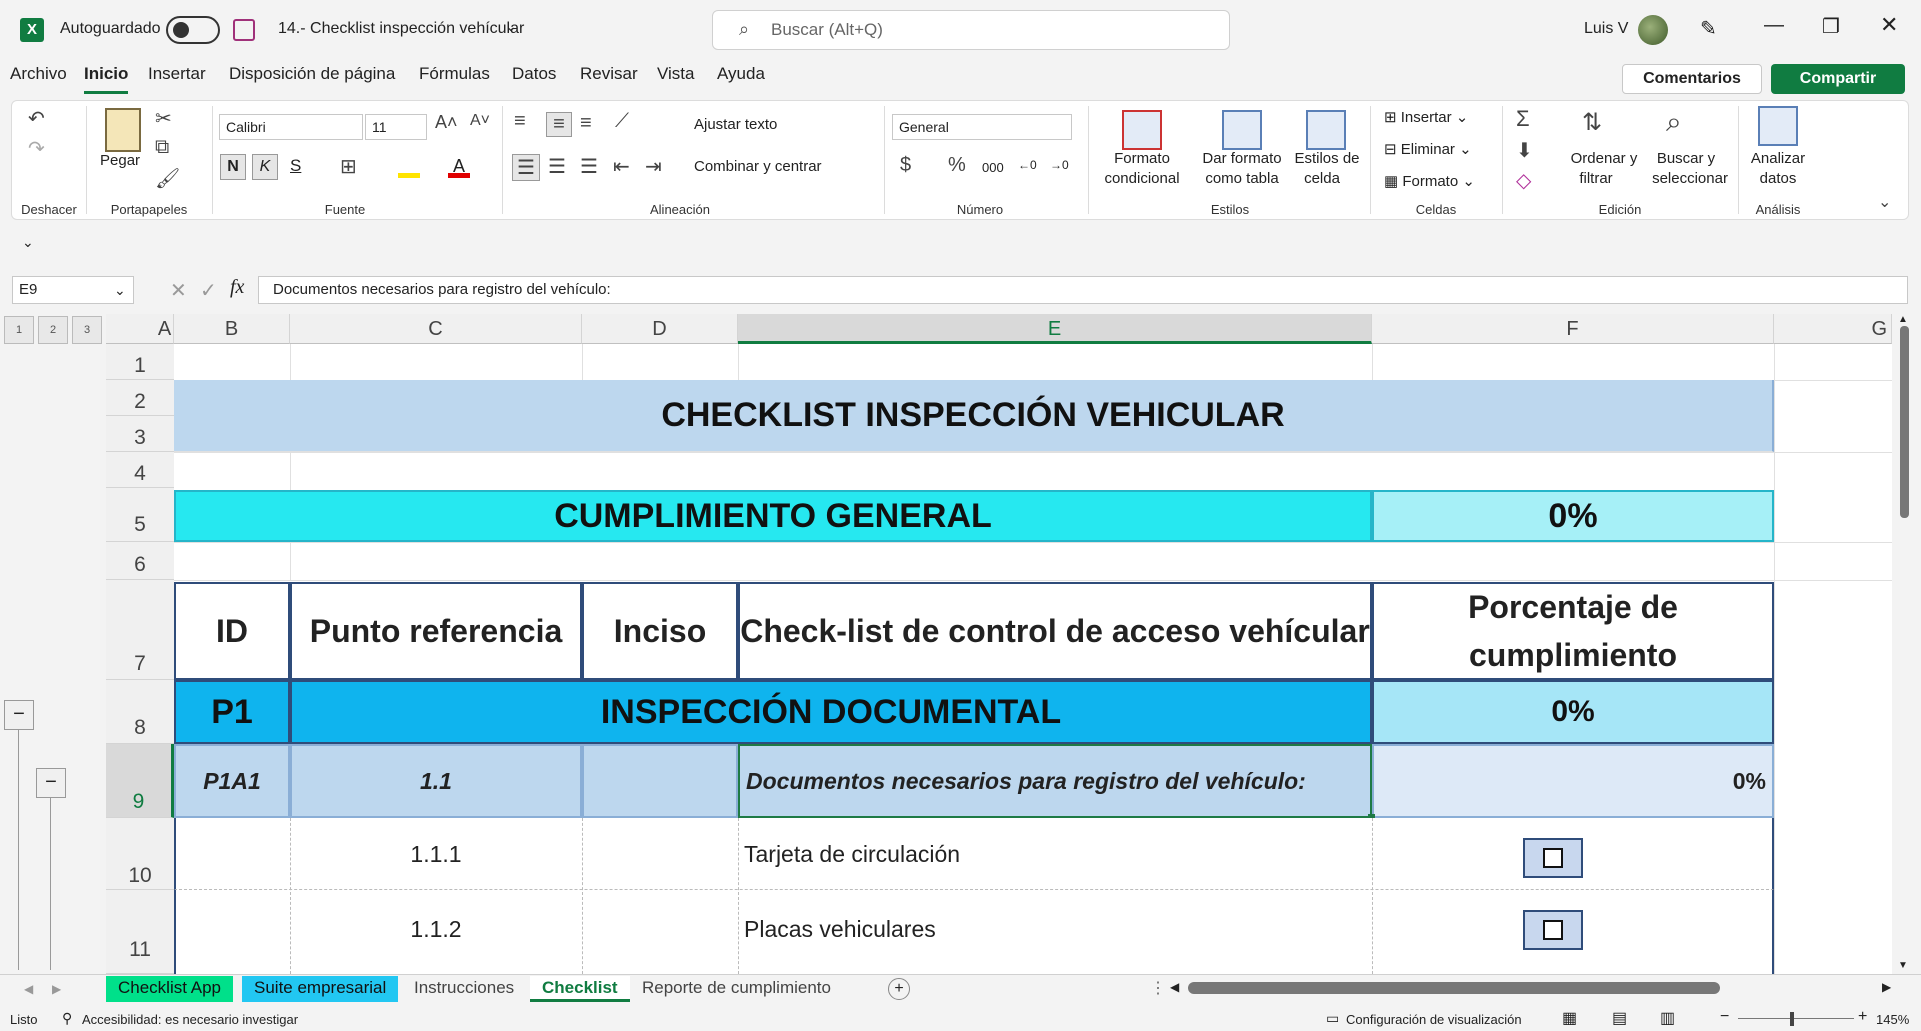  What do you see at coordinates (957, 165) in the screenshot?
I see `percent-icon: %` at bounding box center [957, 165].